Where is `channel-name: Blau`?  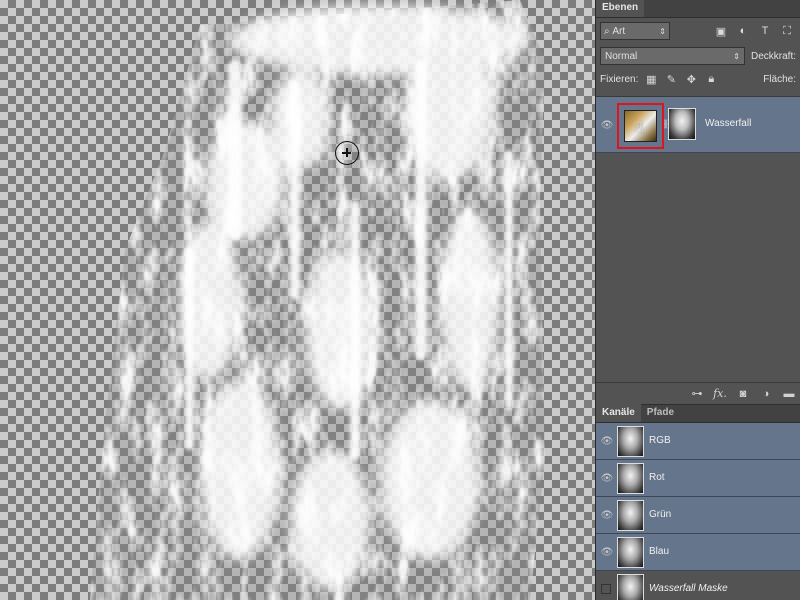
channel-name: Blau is located at coordinates (659, 551).